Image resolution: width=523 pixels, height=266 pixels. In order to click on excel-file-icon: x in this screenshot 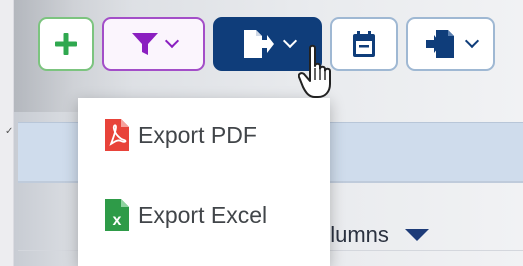, I will do `click(117, 215)`.